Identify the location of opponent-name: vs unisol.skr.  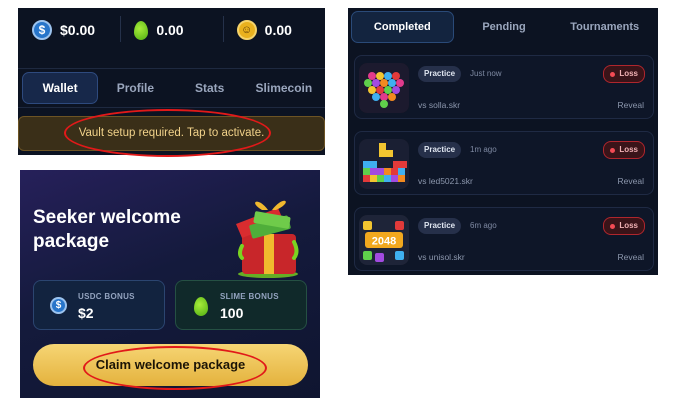
(441, 257).